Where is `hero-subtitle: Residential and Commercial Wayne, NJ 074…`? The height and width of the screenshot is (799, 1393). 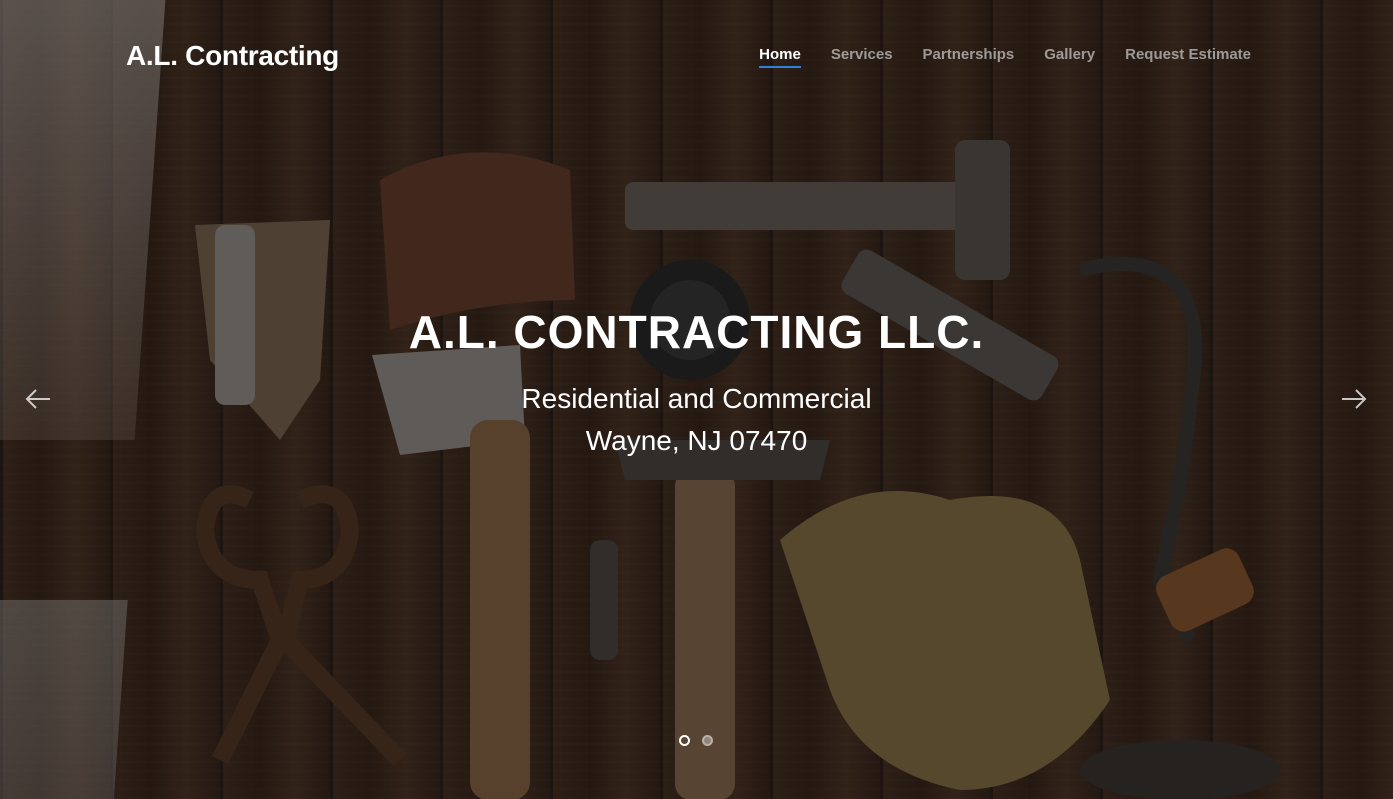
hero-subtitle: Residential and Commercial Wayne, NJ 074… is located at coordinates (696, 420).